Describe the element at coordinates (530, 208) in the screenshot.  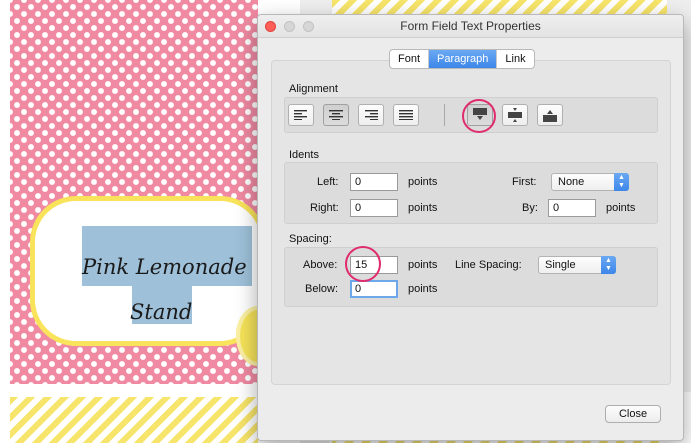
I see `by-label: By:` at that location.